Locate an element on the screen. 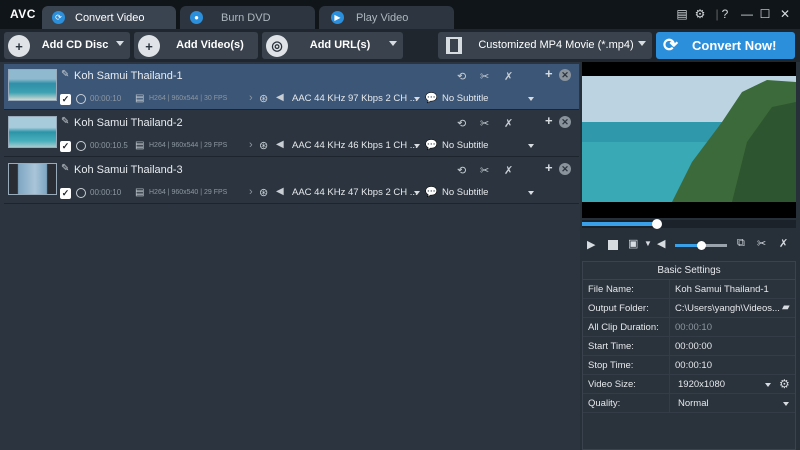 The height and width of the screenshot is (450, 800). add-urls-button: ◎ Add URL(s) is located at coordinates (332, 45).